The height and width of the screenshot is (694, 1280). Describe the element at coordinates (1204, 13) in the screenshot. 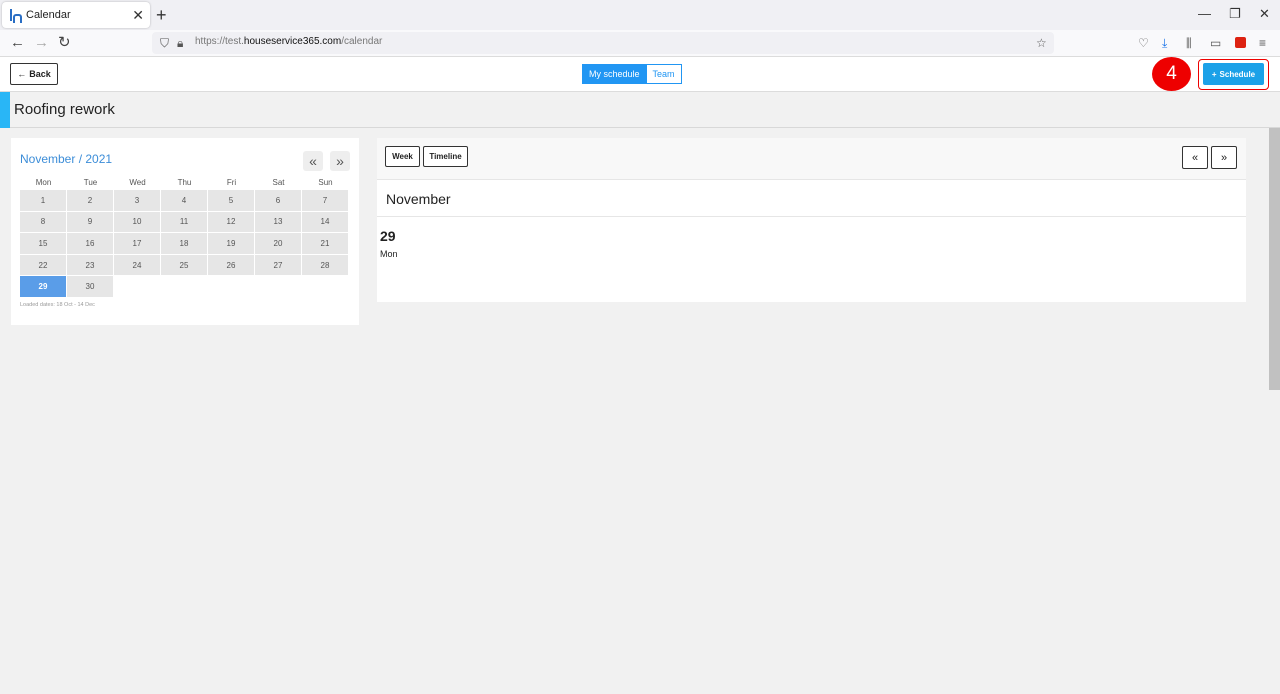

I see `minimize-icon: —` at that location.